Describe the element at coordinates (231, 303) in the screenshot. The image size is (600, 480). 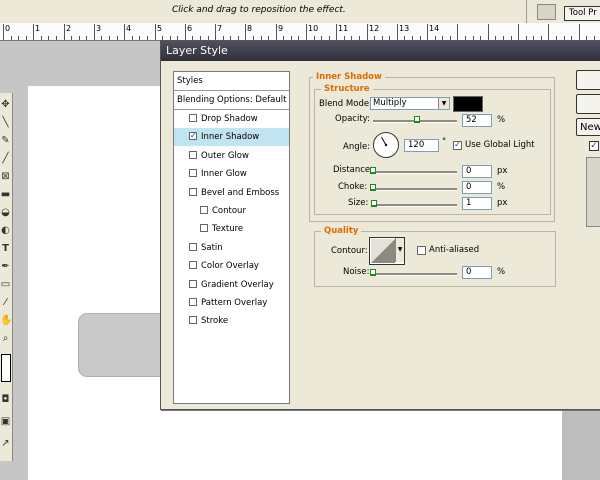
I see `style-item-pattern-overlay: Pattern Overlay` at that location.